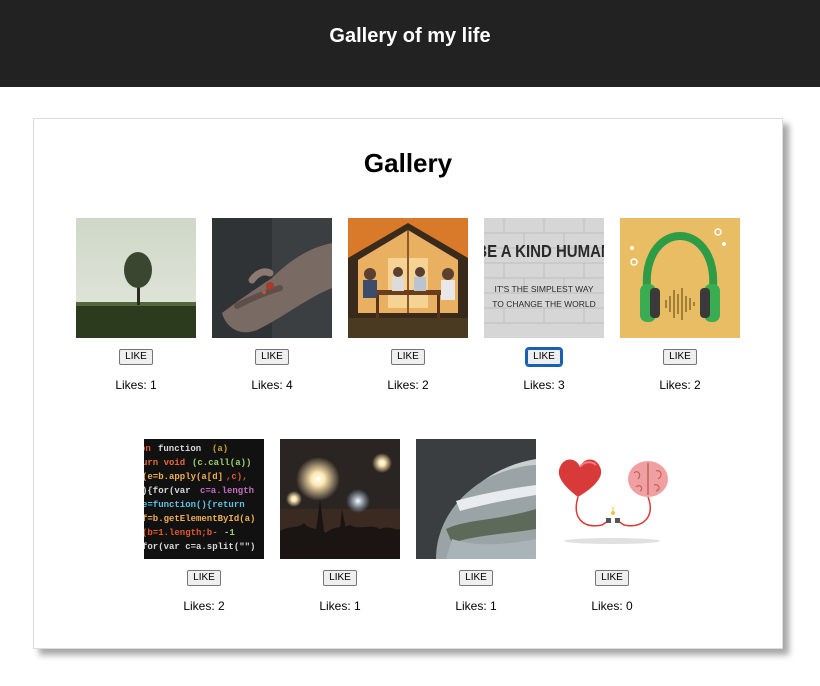  I want to click on svg-text: e=function(){return, so click(194, 505).